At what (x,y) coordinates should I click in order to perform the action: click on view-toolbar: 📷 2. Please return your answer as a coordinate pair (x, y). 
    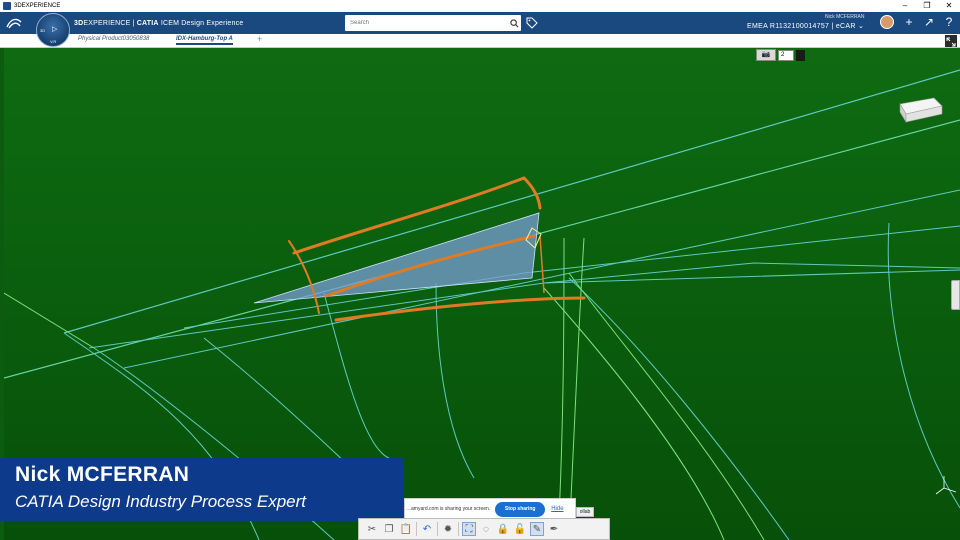
    Looking at the image, I should click on (786, 55).